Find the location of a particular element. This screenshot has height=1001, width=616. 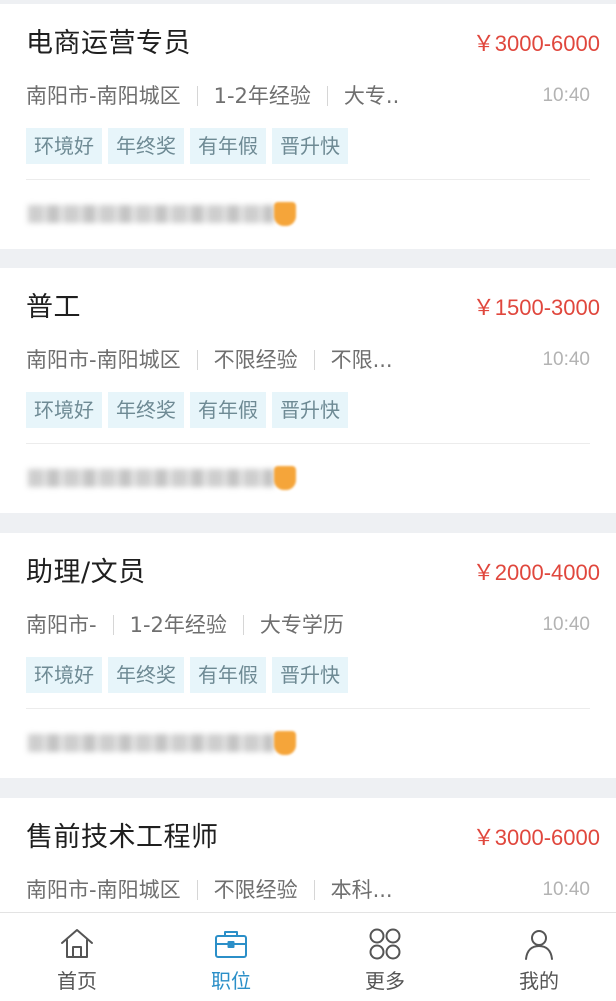

job-location: 南阳市- is located at coordinates (61, 625).